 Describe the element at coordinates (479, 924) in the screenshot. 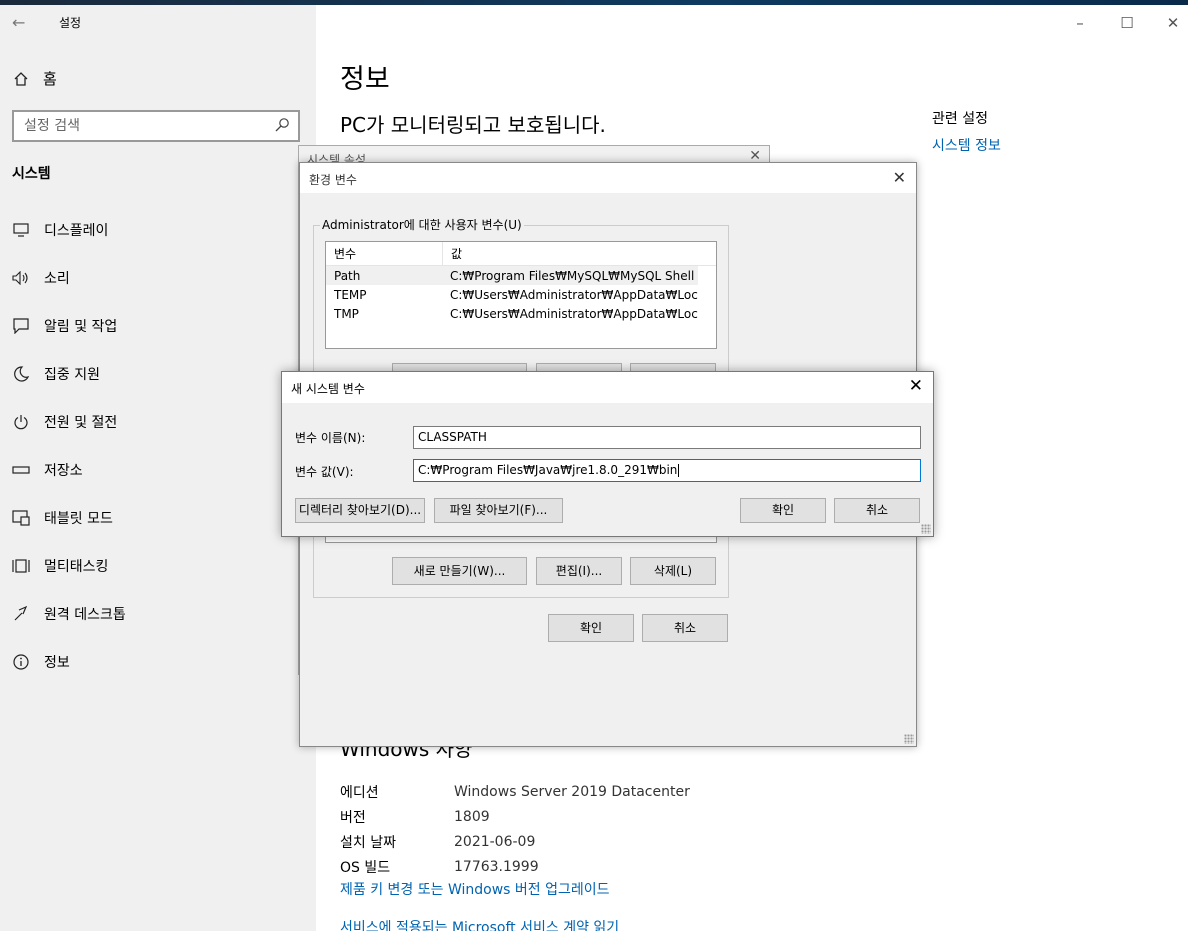

I see `service-agreement-link: 서비스에 적용되는 Microsoft 서비스 계약 읽기` at that location.